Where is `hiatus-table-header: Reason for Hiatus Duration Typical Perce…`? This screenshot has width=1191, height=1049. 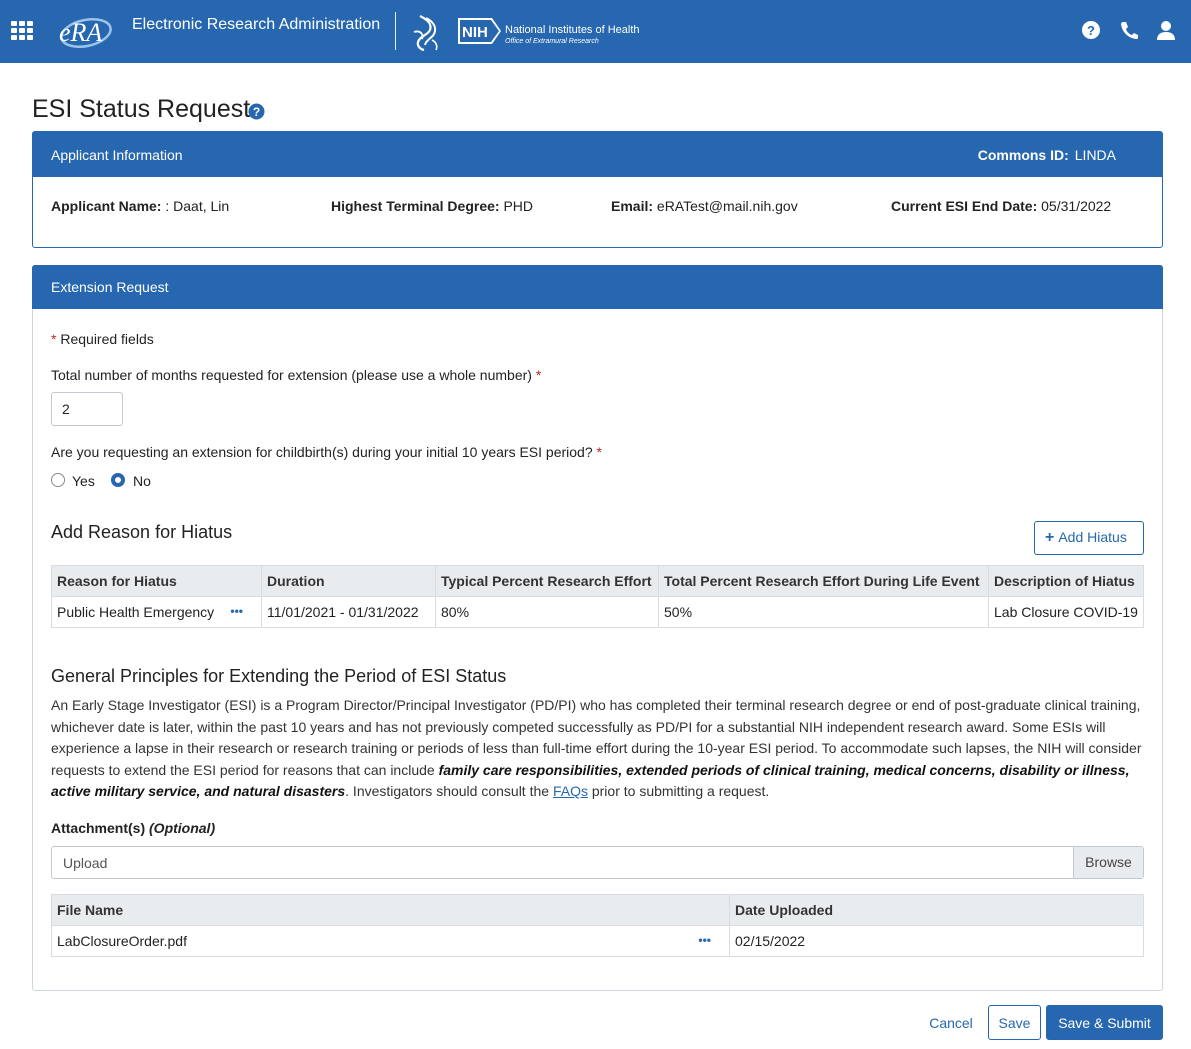 hiatus-table-header: Reason for Hiatus Duration Typical Perce… is located at coordinates (597, 581).